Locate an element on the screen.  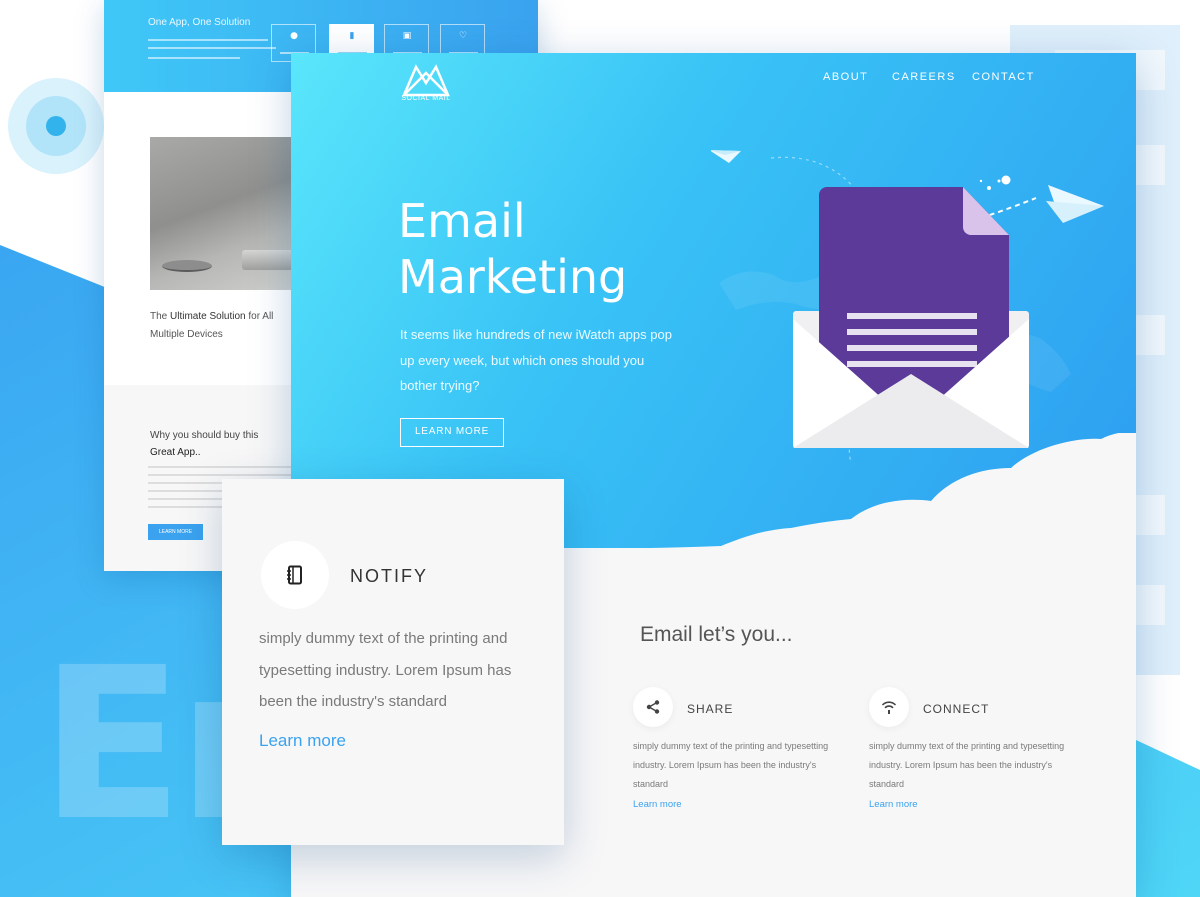
heart-icon: ♡ is located at coordinates (463, 36).